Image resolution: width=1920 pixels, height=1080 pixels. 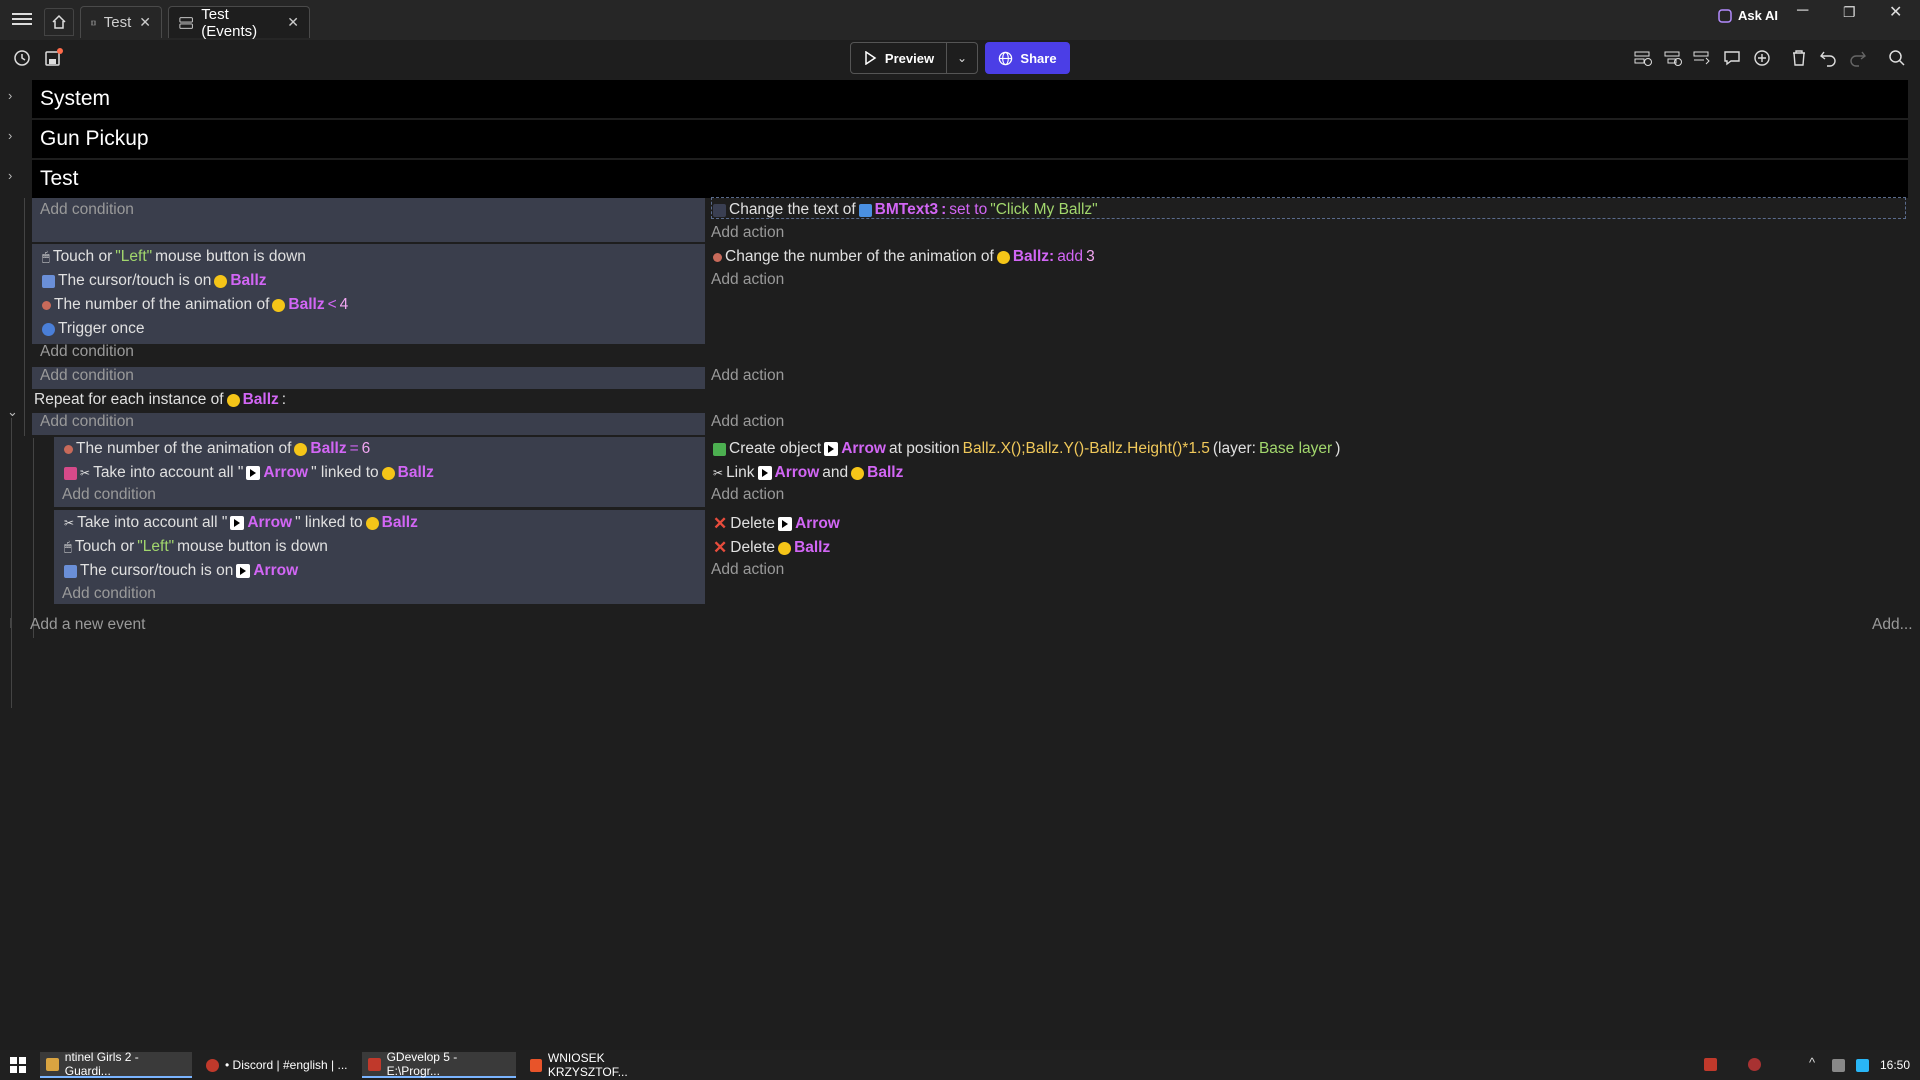 What do you see at coordinates (1732, 58) in the screenshot?
I see `add-comment-icon` at bounding box center [1732, 58].